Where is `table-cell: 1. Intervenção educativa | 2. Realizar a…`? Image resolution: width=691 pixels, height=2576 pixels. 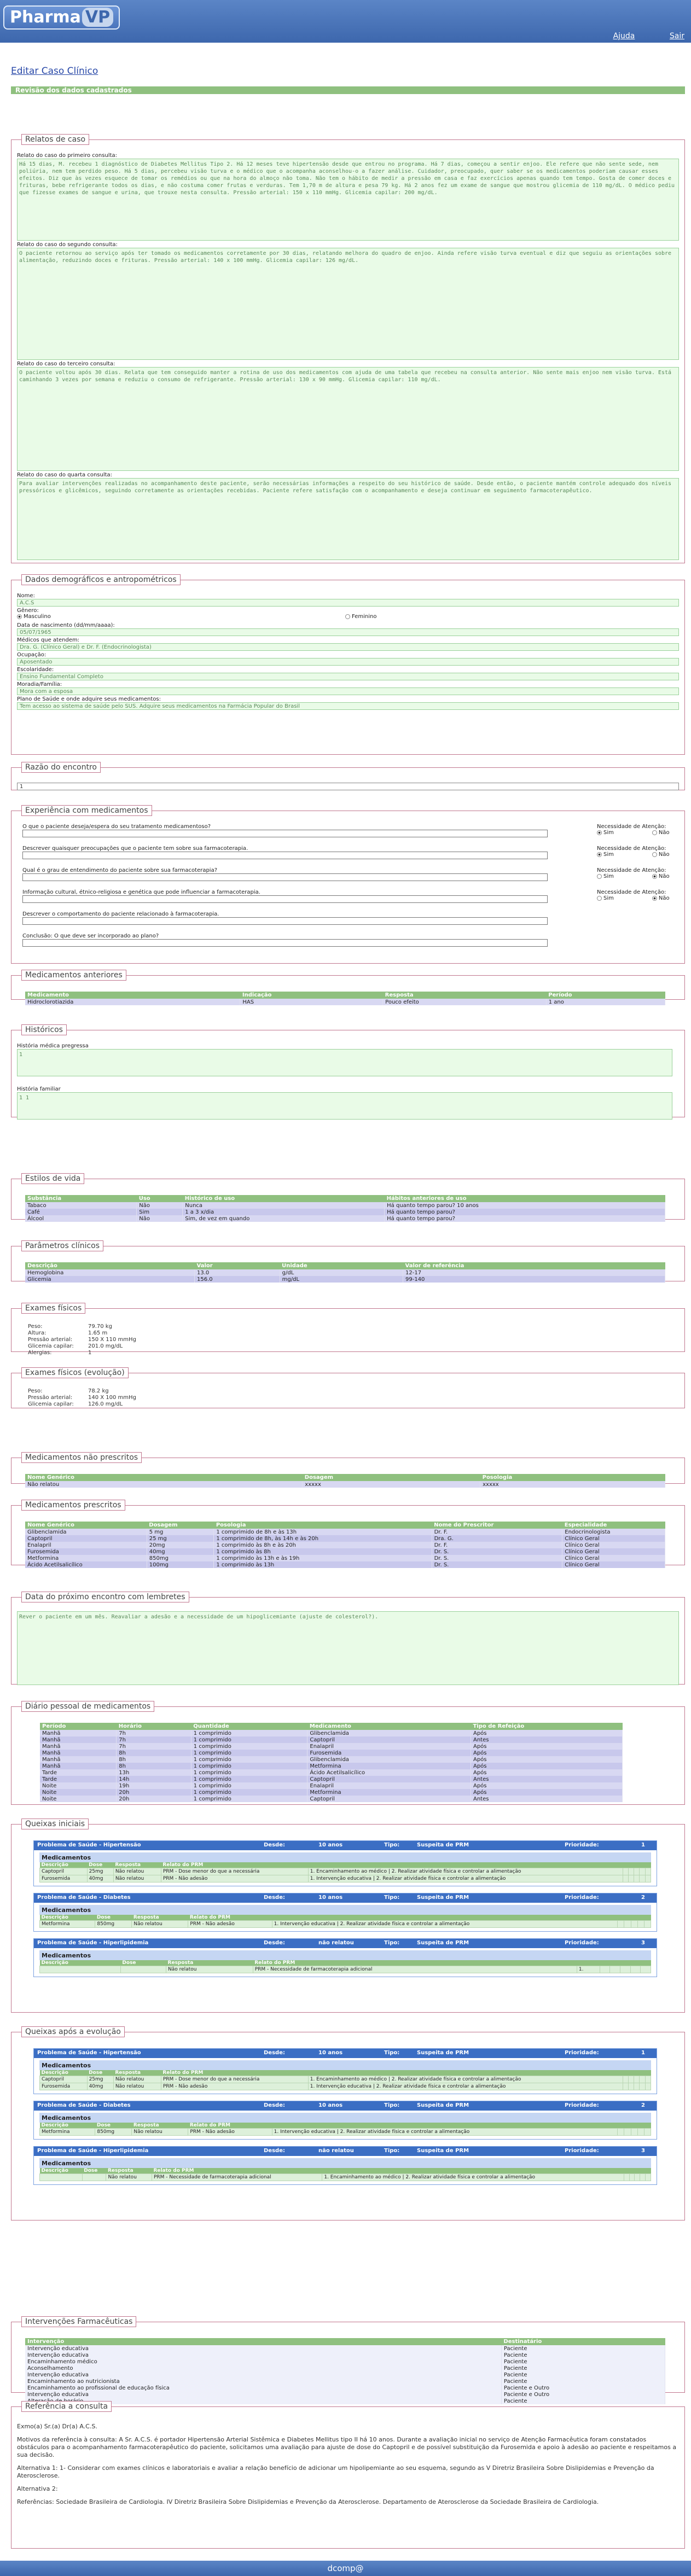 table-cell: 1. Intervenção educativa | 2. Realizar a… is located at coordinates (444, 1924).